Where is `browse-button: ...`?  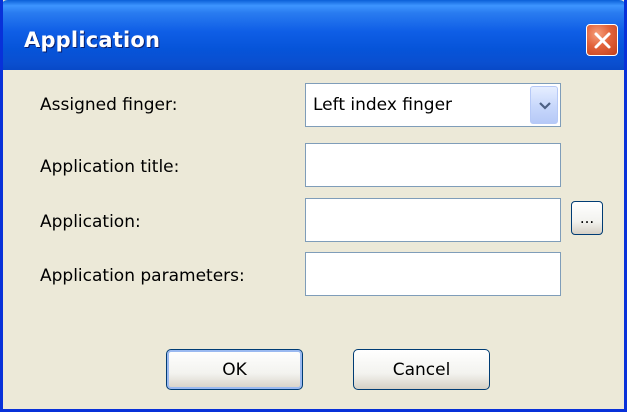
browse-button: ... is located at coordinates (587, 218).